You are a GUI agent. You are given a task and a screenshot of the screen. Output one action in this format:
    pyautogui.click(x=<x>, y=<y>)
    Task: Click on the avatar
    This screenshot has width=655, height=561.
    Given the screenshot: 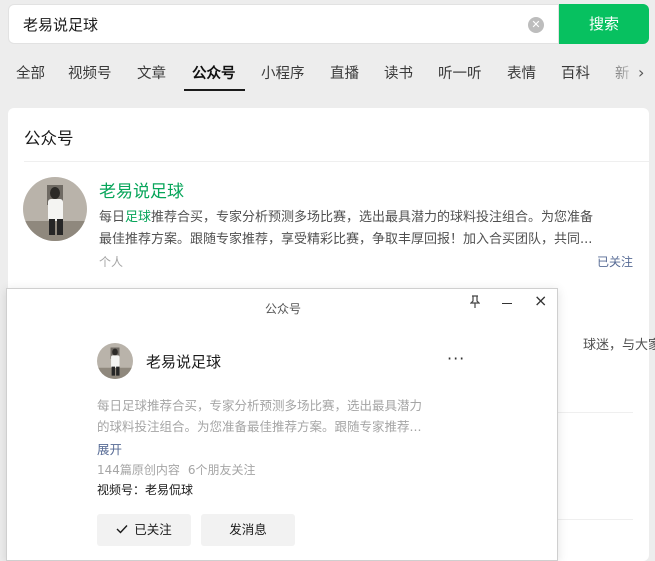 What is the action you would take?
    pyautogui.click(x=55, y=209)
    